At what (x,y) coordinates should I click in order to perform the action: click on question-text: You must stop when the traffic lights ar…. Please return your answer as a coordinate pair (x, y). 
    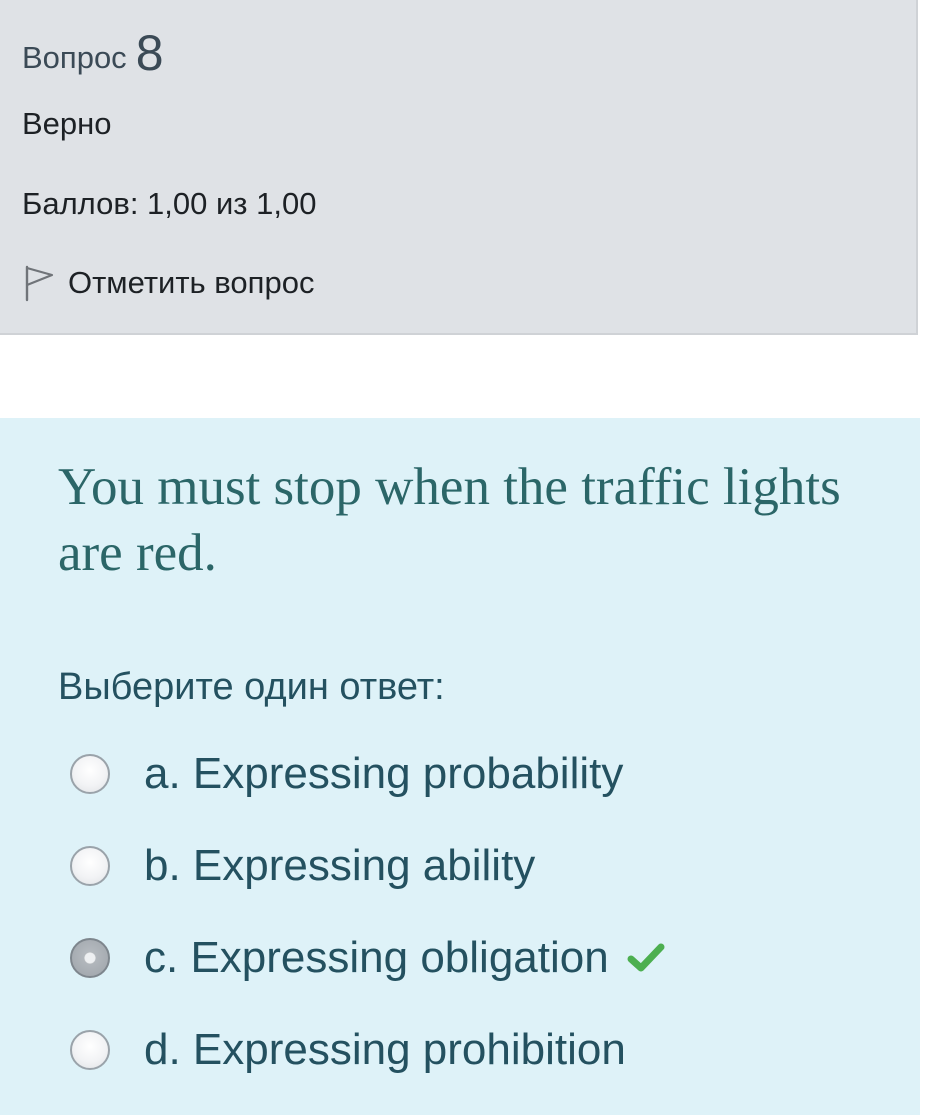
    Looking at the image, I should click on (449, 520).